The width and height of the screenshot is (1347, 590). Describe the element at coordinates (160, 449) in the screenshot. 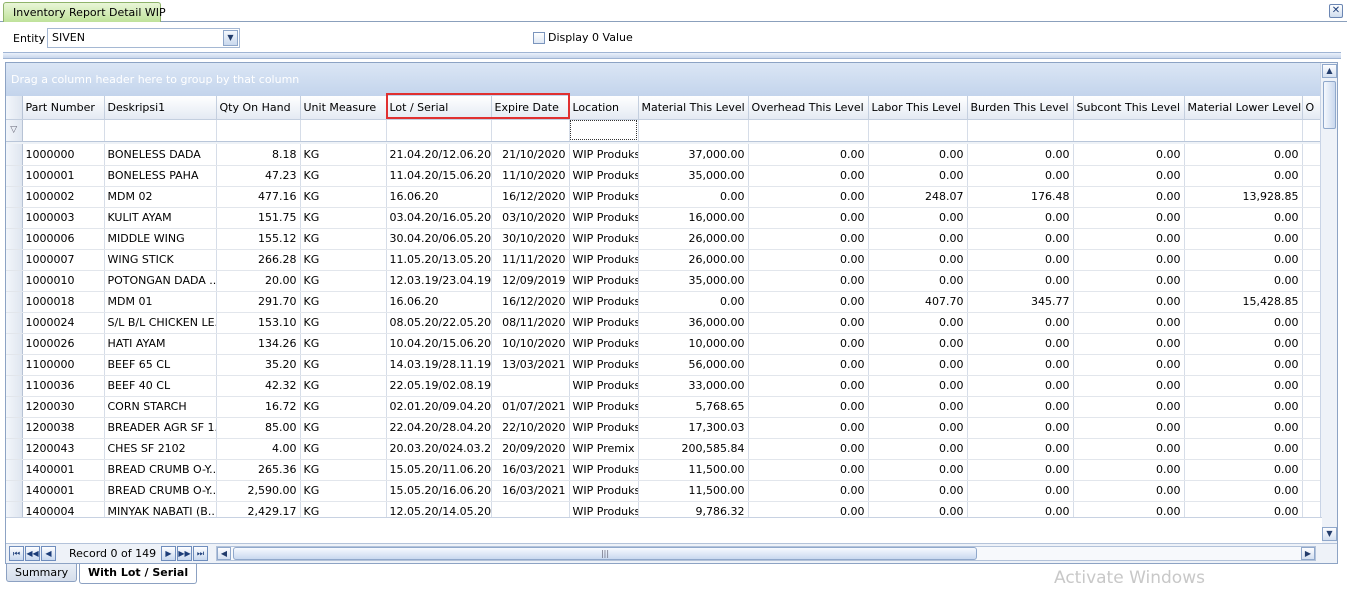

I see `grid-cell: CHES SF 2102` at that location.